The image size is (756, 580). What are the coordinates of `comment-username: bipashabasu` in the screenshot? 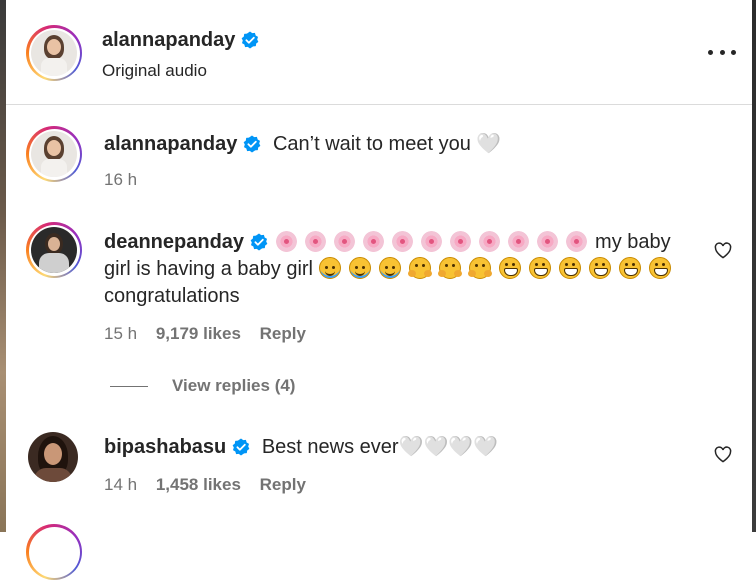 It's located at (165, 447).